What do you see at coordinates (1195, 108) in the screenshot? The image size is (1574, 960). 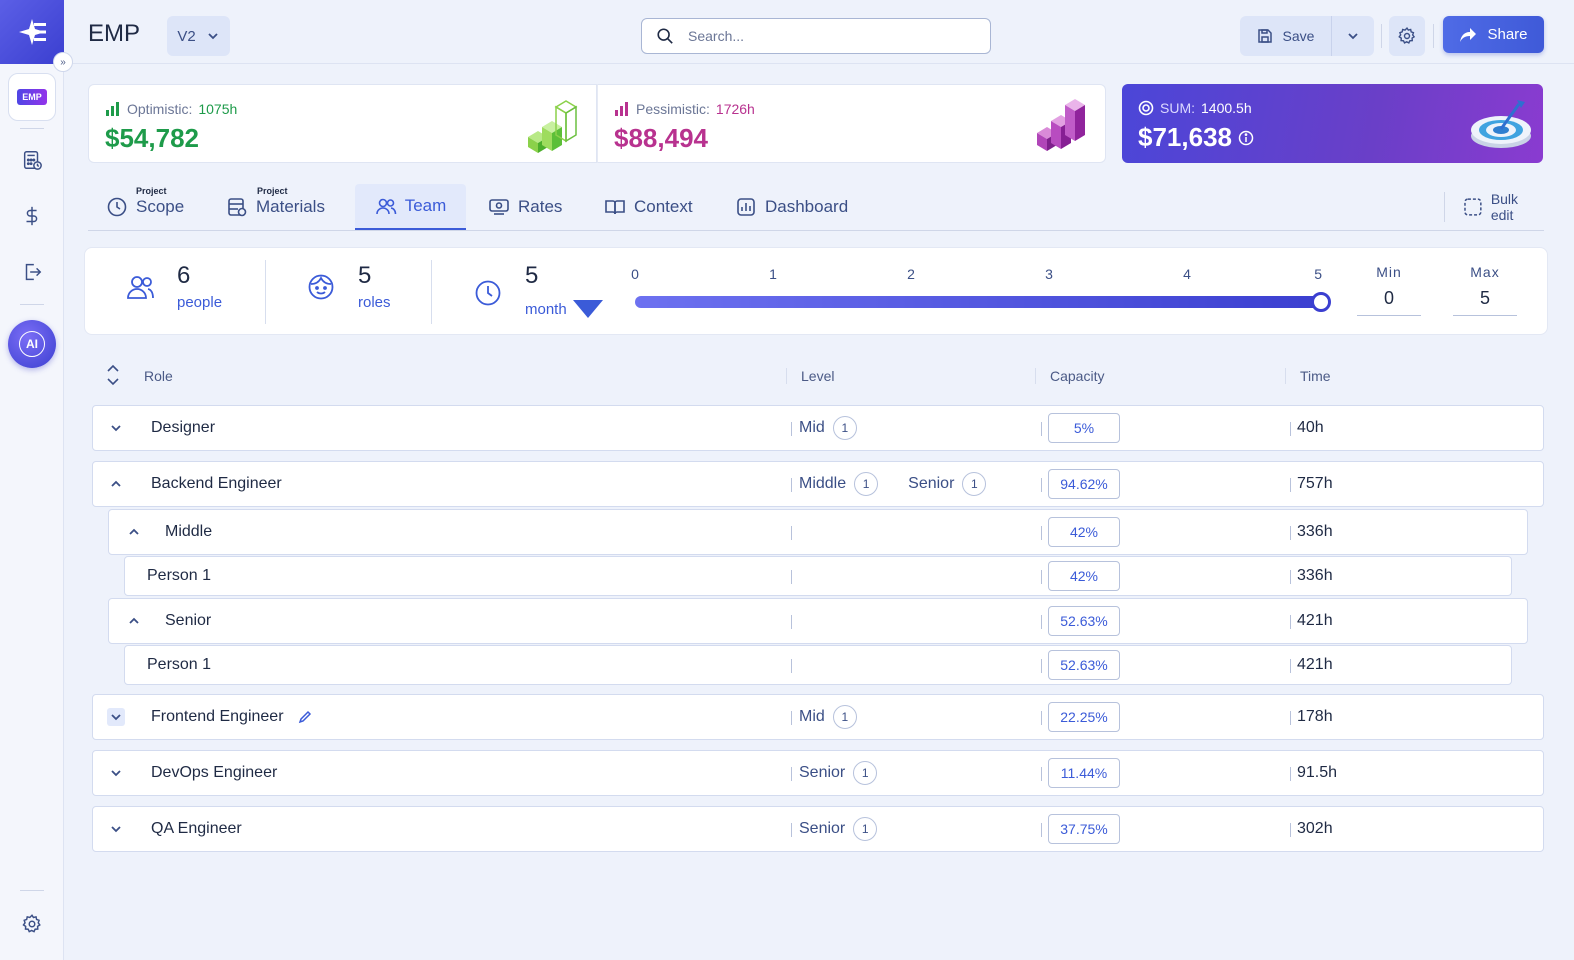 I see `sum-label-row: SUM: 1400.5h` at bounding box center [1195, 108].